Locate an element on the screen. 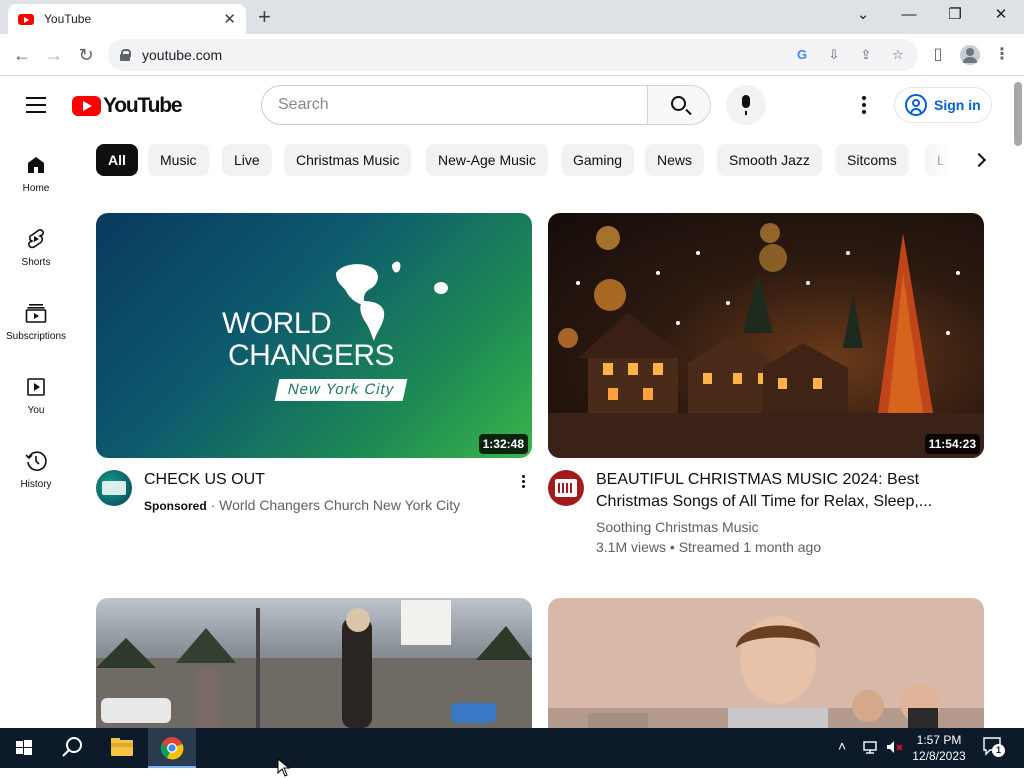 This screenshot has width=1024, height=778. url-text: youtube.com is located at coordinates (182, 55).